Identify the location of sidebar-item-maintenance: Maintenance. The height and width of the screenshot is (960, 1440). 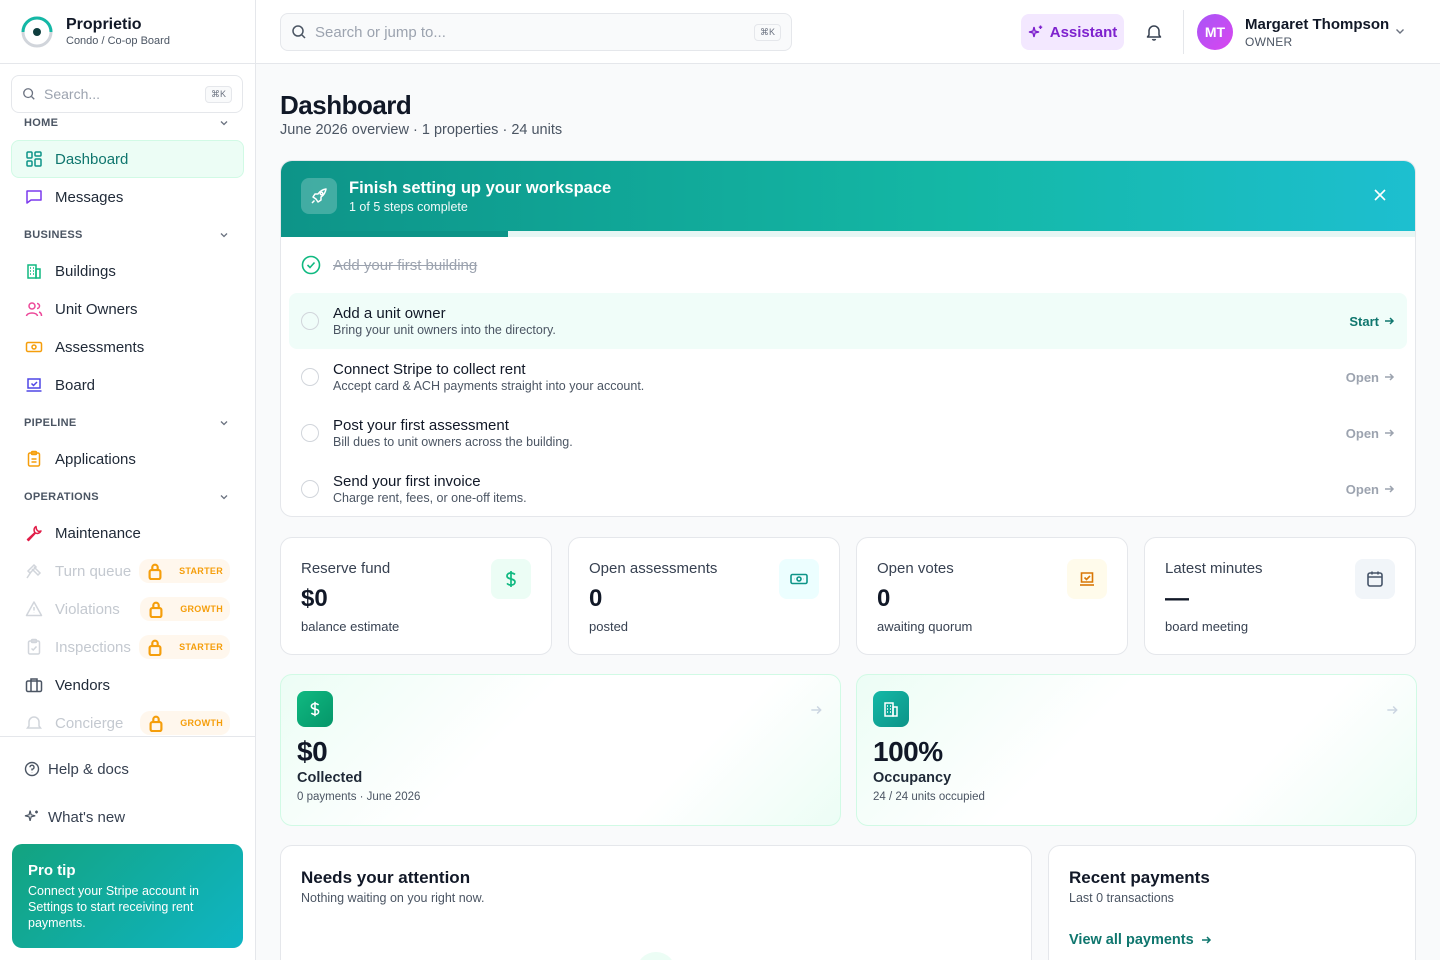
(127, 533).